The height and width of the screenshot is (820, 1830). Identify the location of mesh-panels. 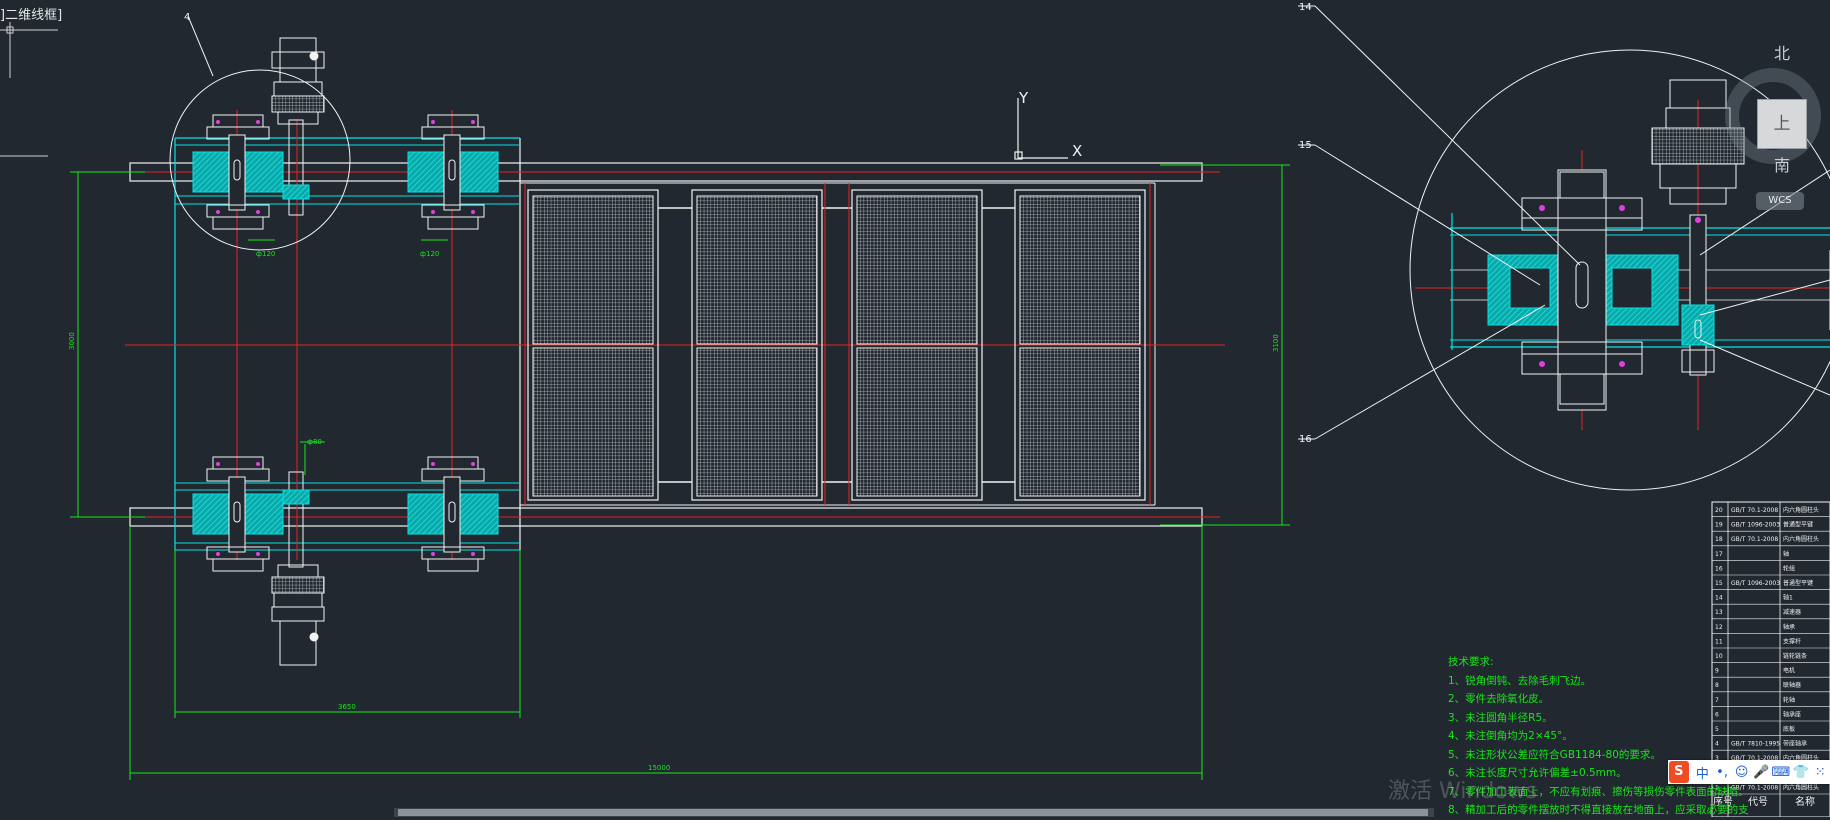
(836, 344).